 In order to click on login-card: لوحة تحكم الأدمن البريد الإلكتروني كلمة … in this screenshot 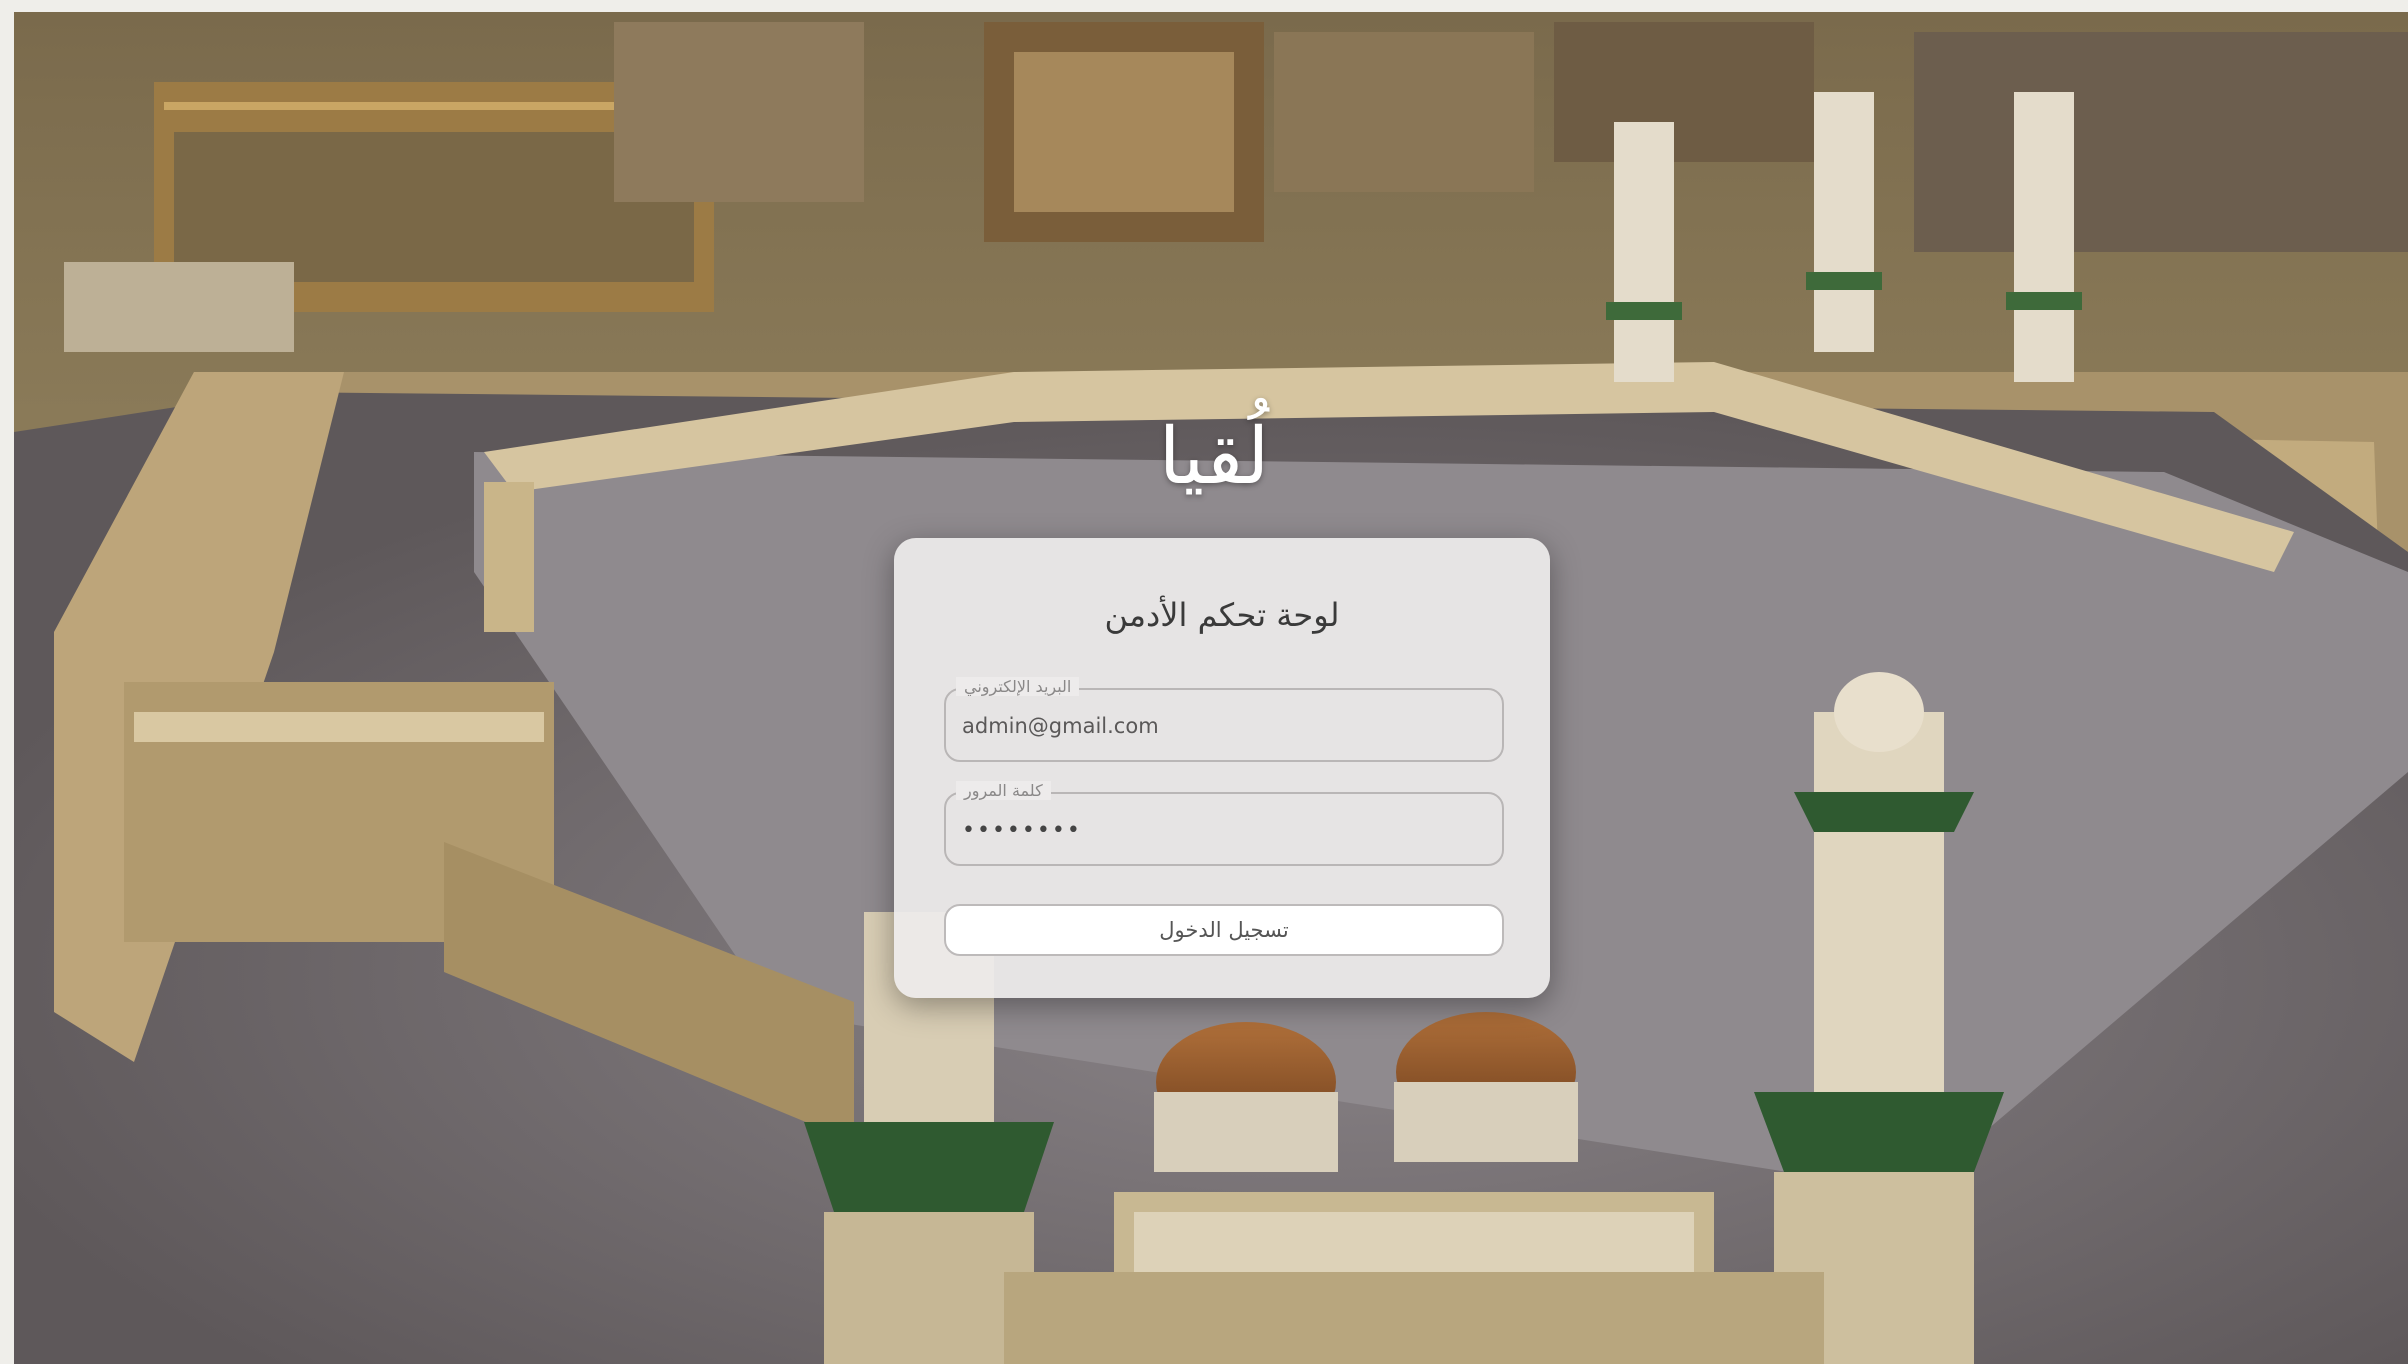, I will do `click(1222, 768)`.